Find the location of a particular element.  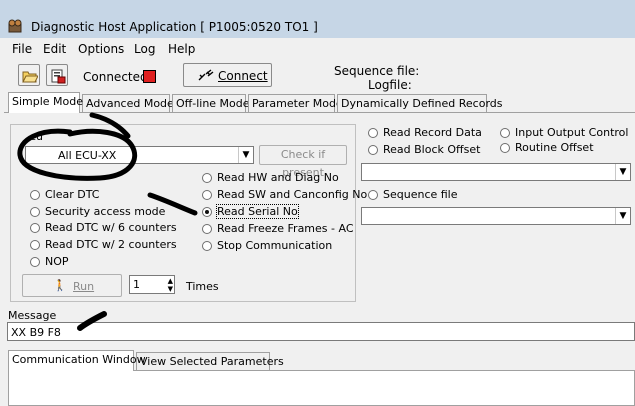

message-value: XX B9 F8 is located at coordinates (36, 332).